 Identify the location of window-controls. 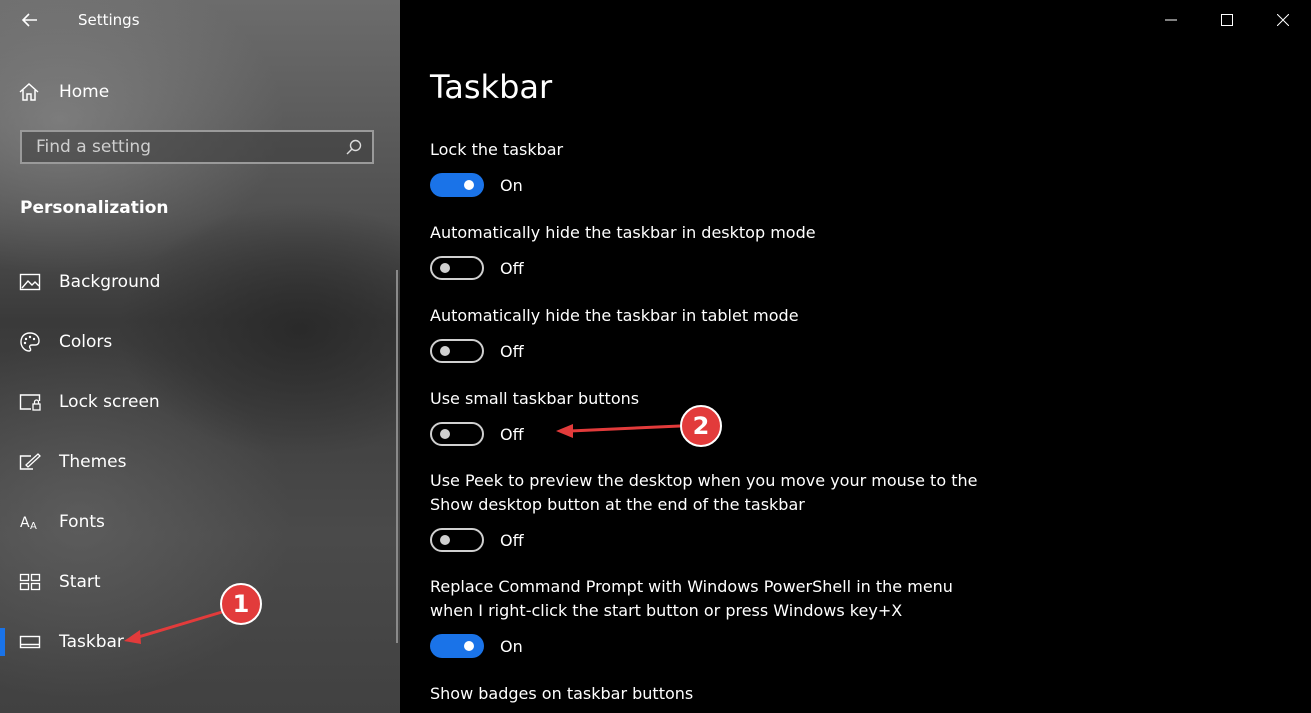
(1227, 20).